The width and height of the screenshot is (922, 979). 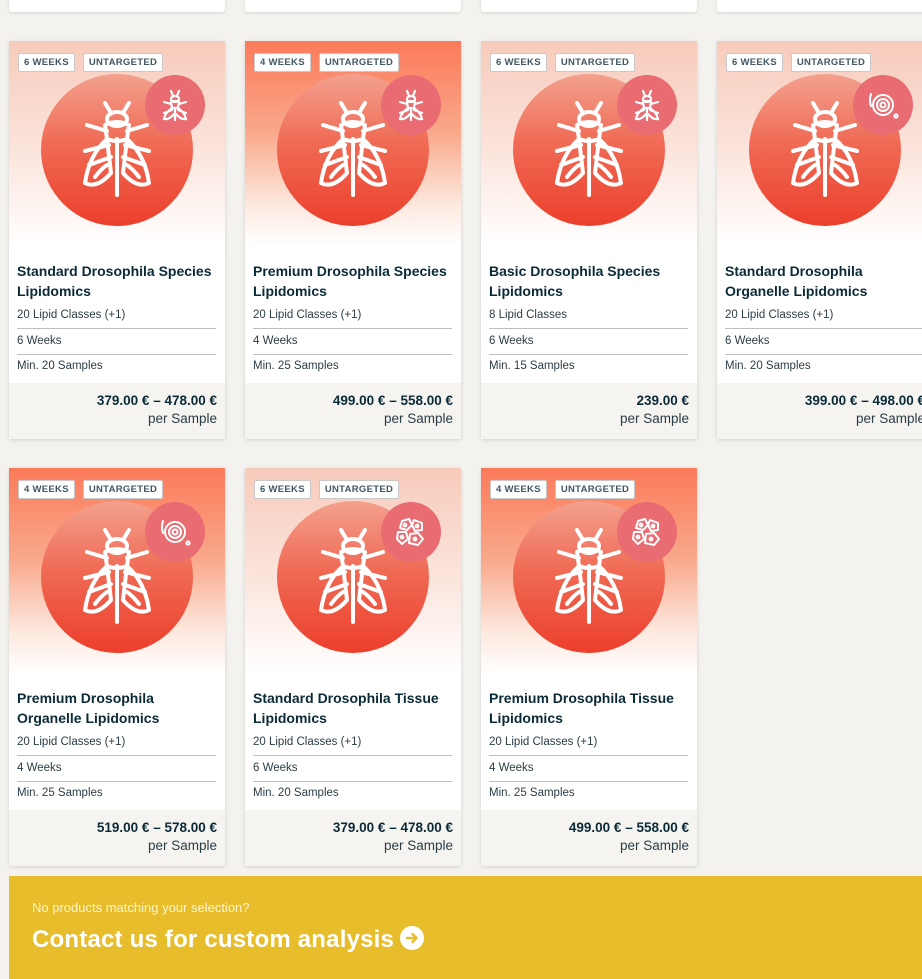 I want to click on product-title: Premium Drosophila Tissue Lipidomics, so click(x=589, y=708).